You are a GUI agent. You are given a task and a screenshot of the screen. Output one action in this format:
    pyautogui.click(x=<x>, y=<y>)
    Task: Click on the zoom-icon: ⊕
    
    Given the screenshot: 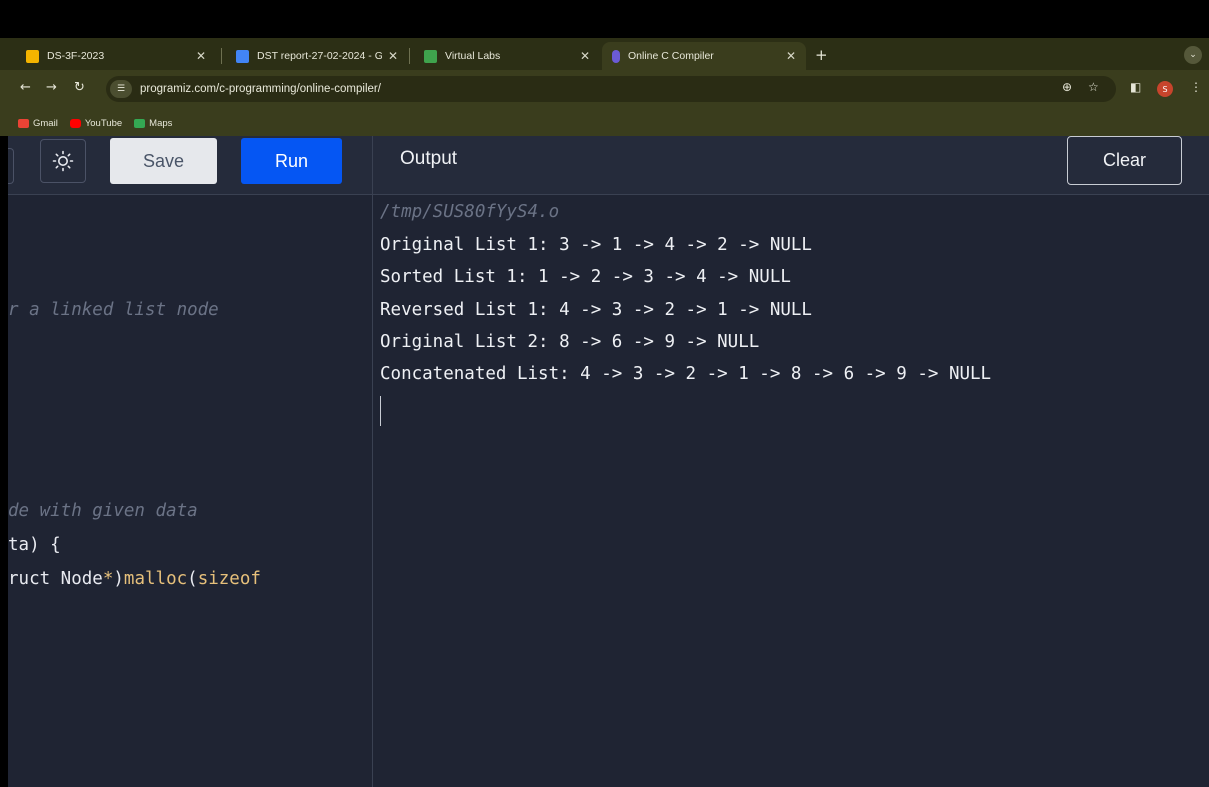 What is the action you would take?
    pyautogui.click(x=1067, y=87)
    